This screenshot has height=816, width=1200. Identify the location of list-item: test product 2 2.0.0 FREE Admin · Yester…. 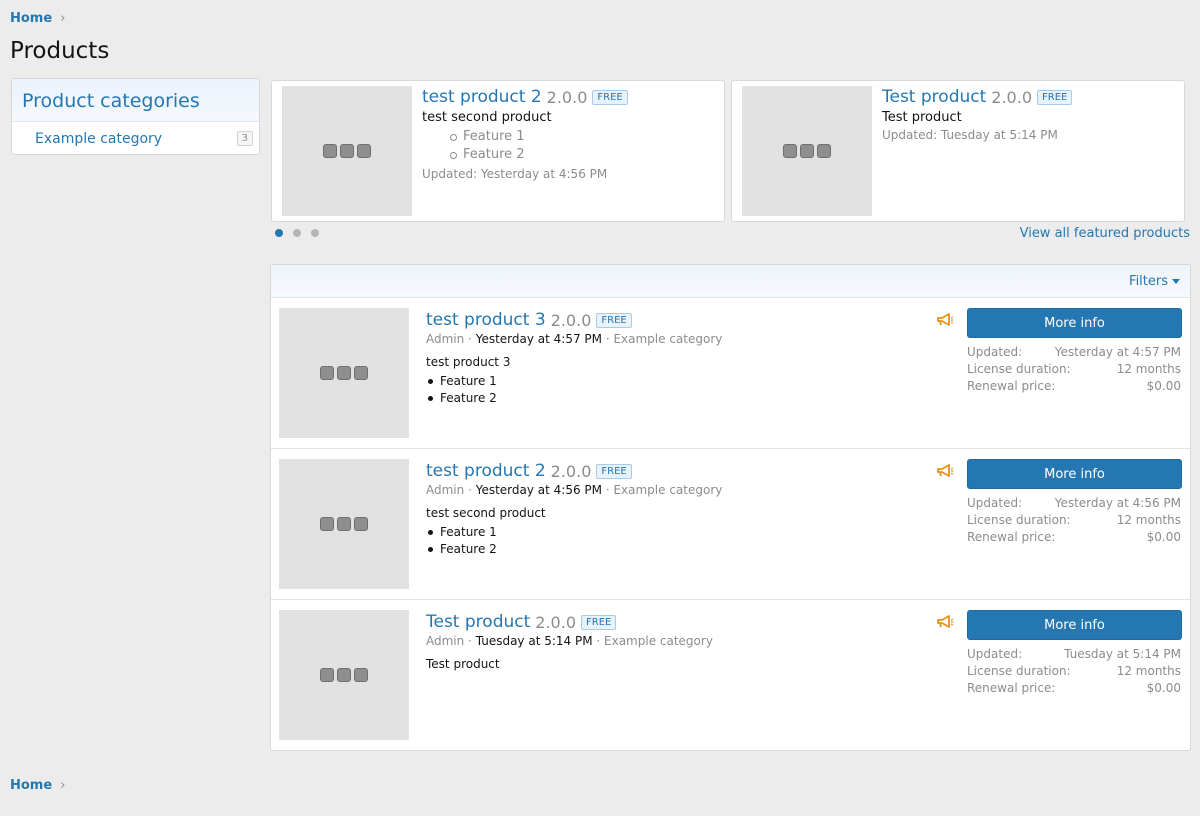
(730, 524).